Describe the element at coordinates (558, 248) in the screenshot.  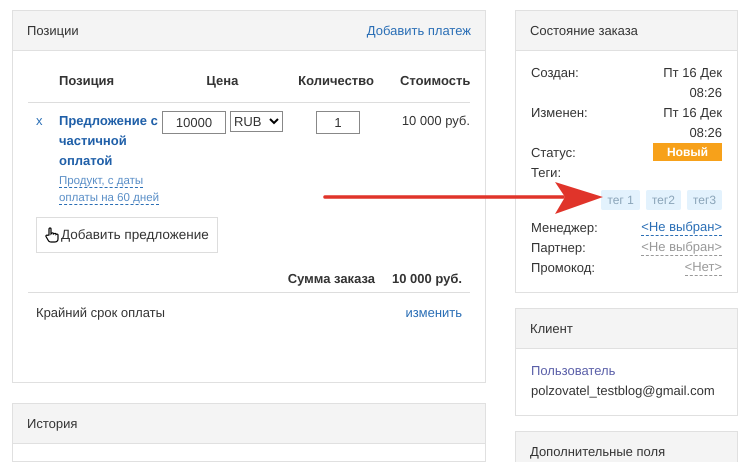
I see `field-label: Партнер:` at that location.